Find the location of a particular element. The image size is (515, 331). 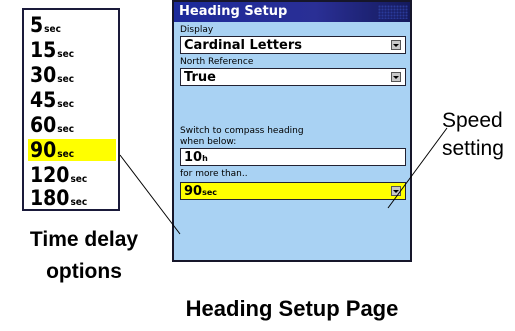

speed-callout-line is located at coordinates (417, 168).